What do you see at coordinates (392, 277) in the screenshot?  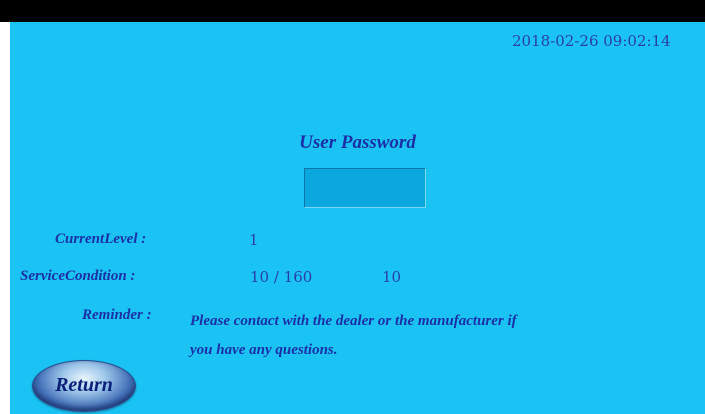 I see `service-condition-value2: 10` at bounding box center [392, 277].